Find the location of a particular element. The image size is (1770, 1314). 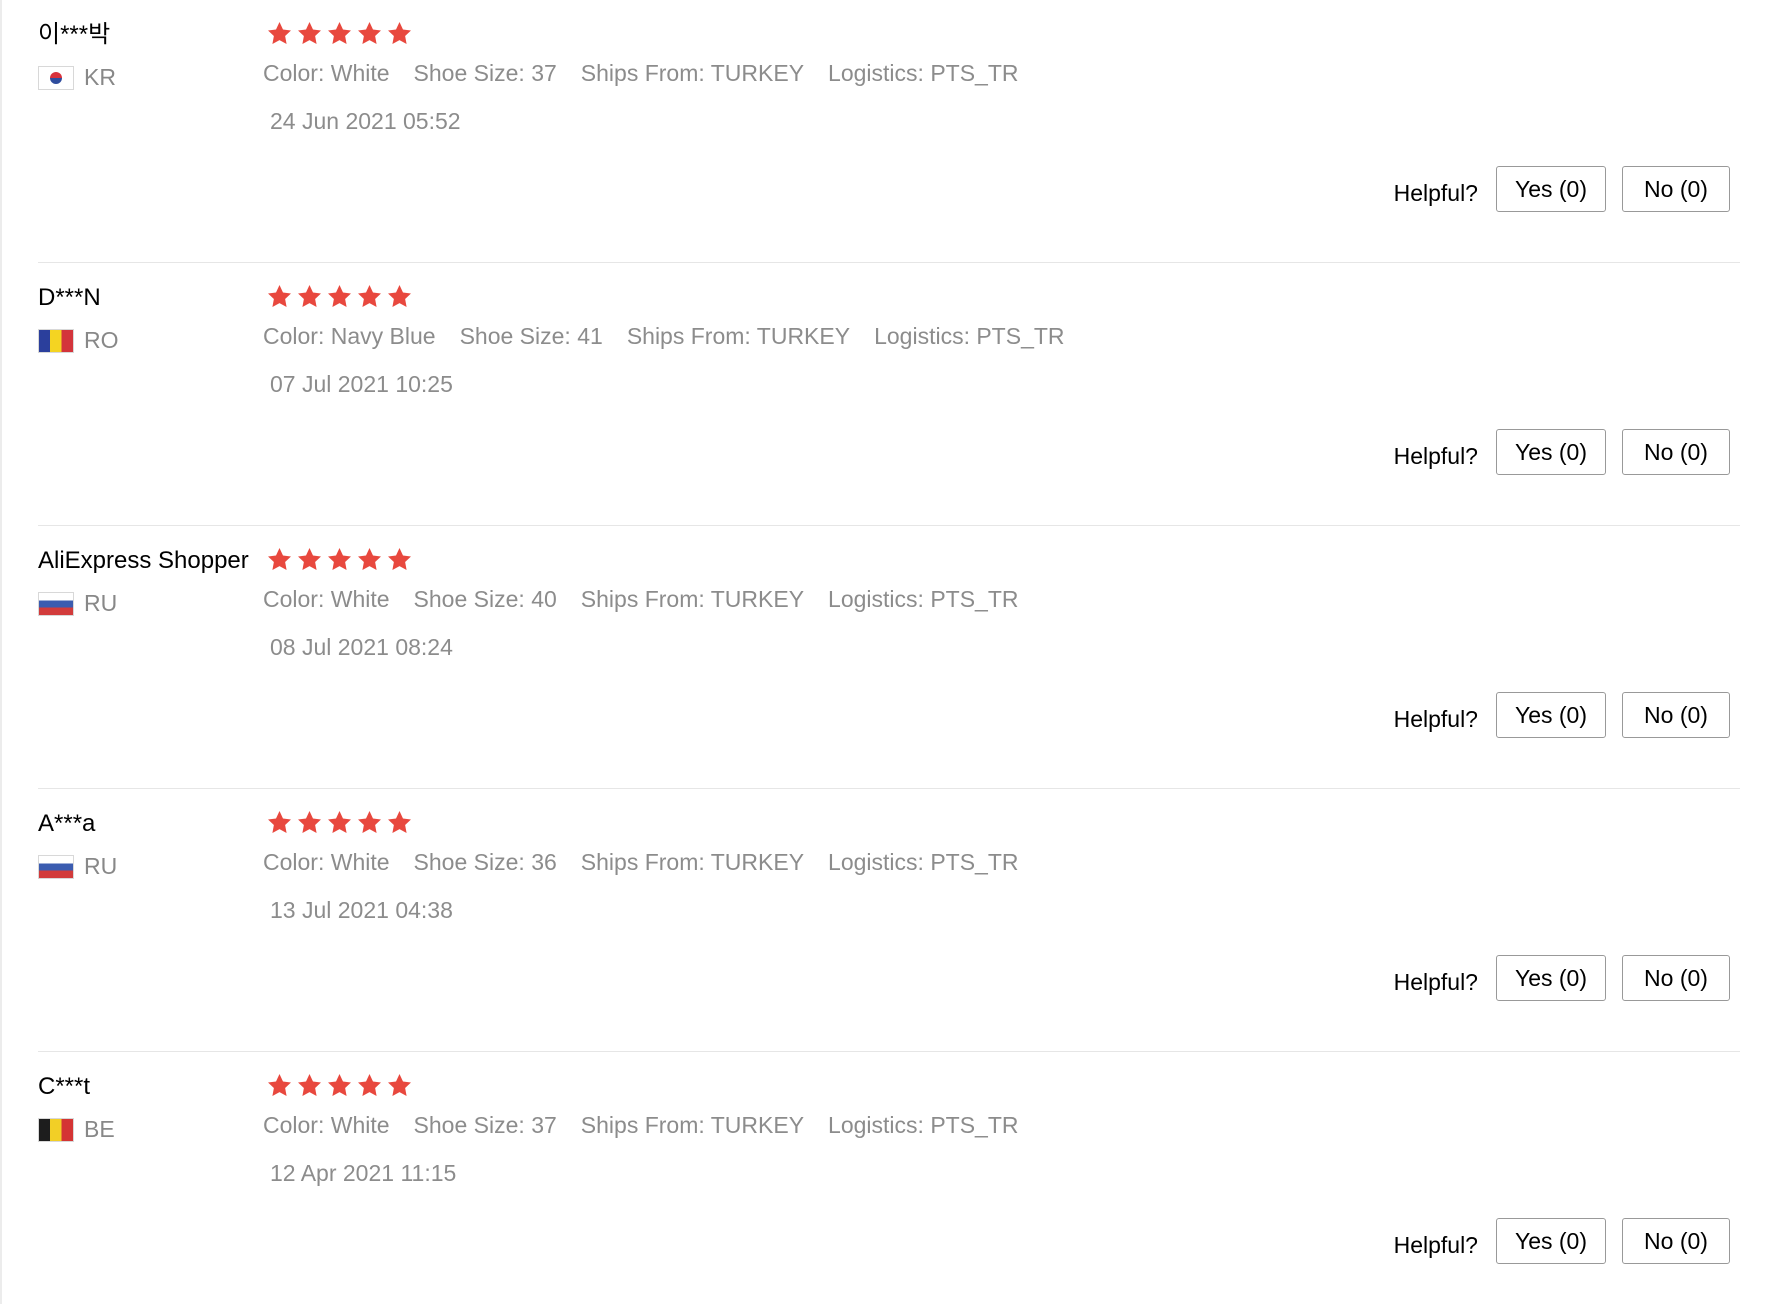

attr-shoe-size: Shoe Size: 36 is located at coordinates (485, 862).